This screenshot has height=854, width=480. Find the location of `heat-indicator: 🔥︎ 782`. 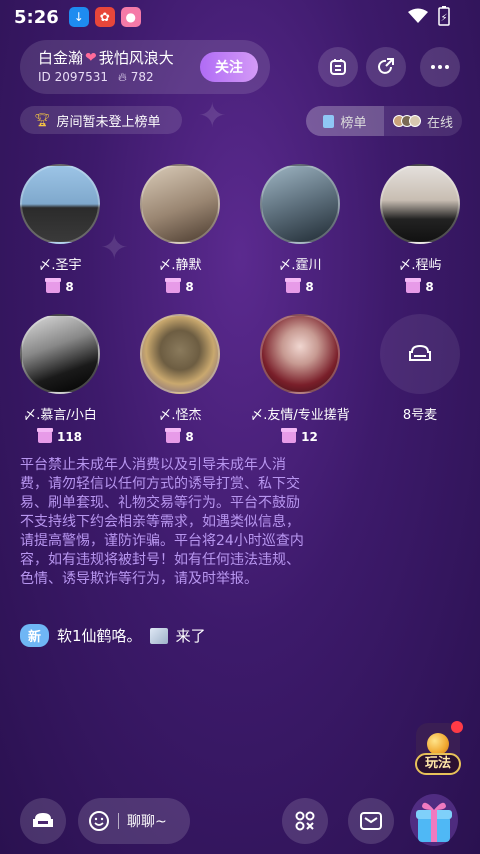

heat-indicator: 🔥︎ 782 is located at coordinates (136, 77).